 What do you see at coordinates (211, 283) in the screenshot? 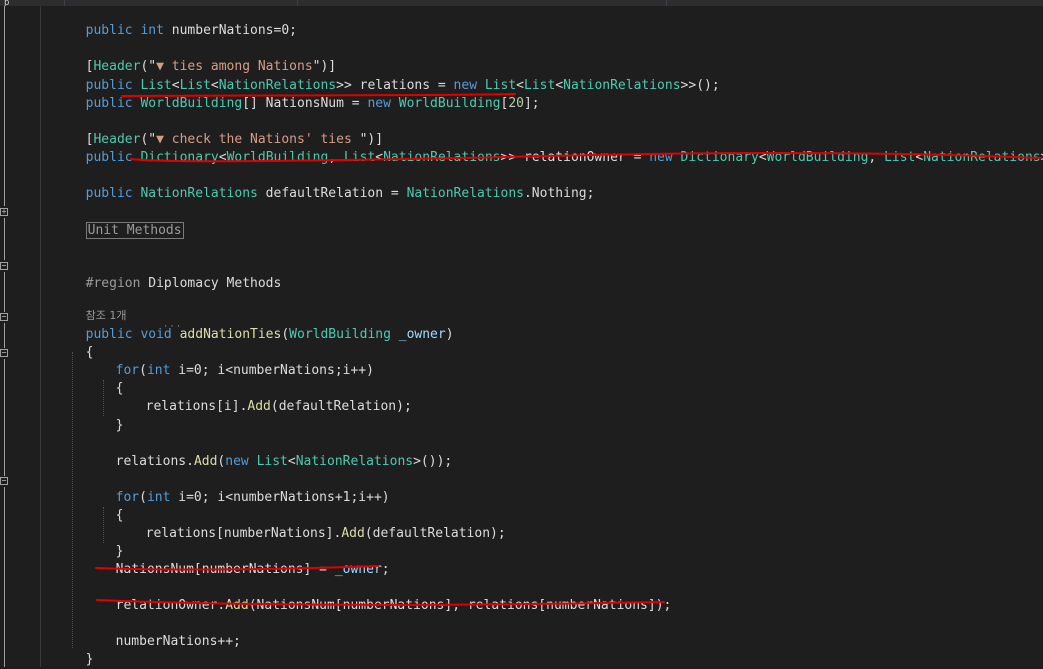
I see `code-text: Diplomacy Methods` at bounding box center [211, 283].